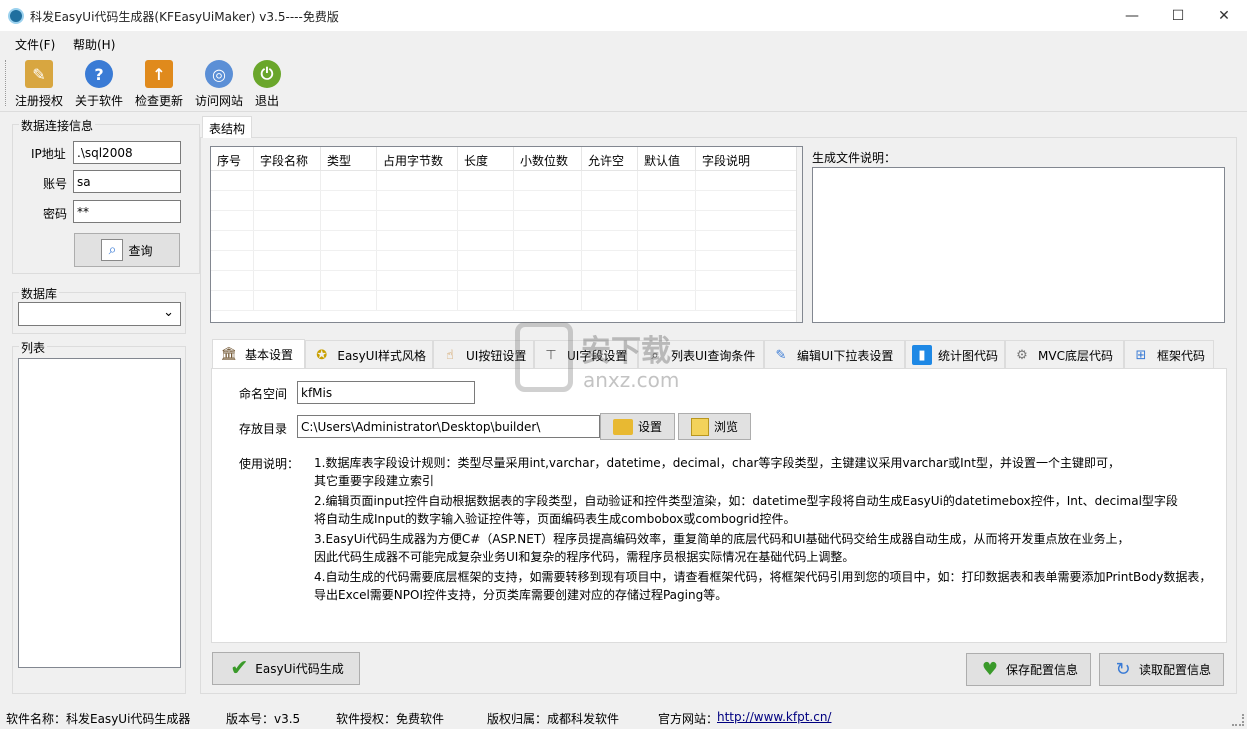 The image size is (1247, 729). I want to click on menu-file: 文件(F), so click(35, 44).